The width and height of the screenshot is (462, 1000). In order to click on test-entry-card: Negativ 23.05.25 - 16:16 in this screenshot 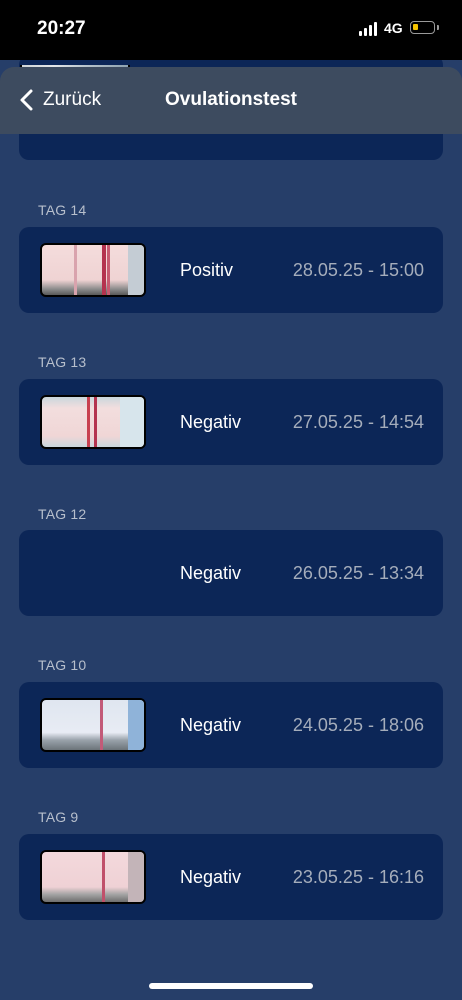, I will do `click(231, 877)`.